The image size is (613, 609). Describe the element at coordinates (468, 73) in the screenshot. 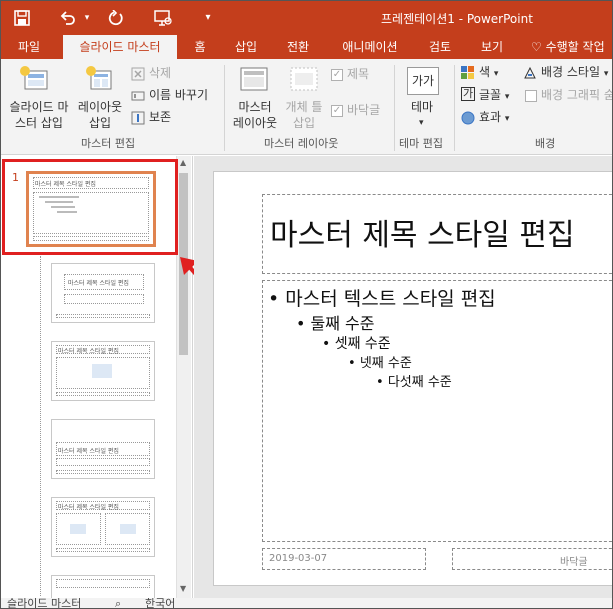

I see `colors-icon` at that location.